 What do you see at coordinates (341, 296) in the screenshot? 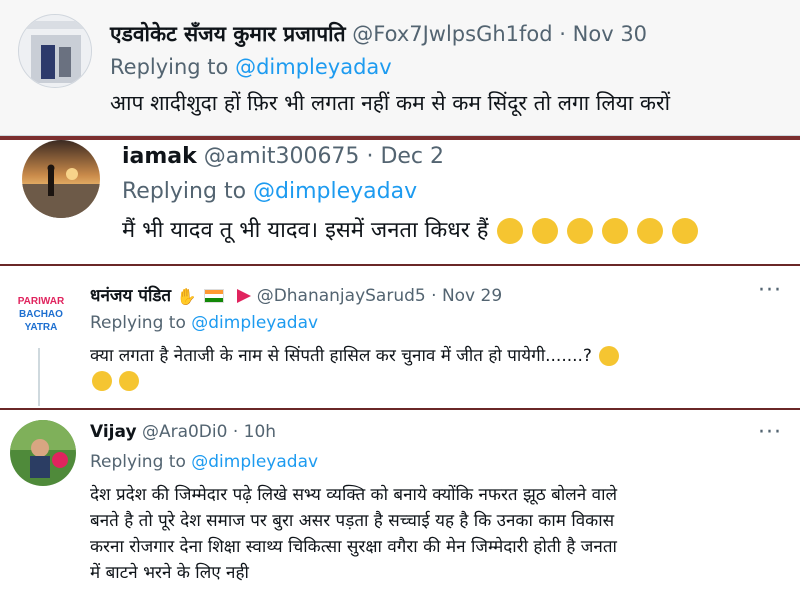
I see `author-handle: @DhananjaySarud5` at bounding box center [341, 296].